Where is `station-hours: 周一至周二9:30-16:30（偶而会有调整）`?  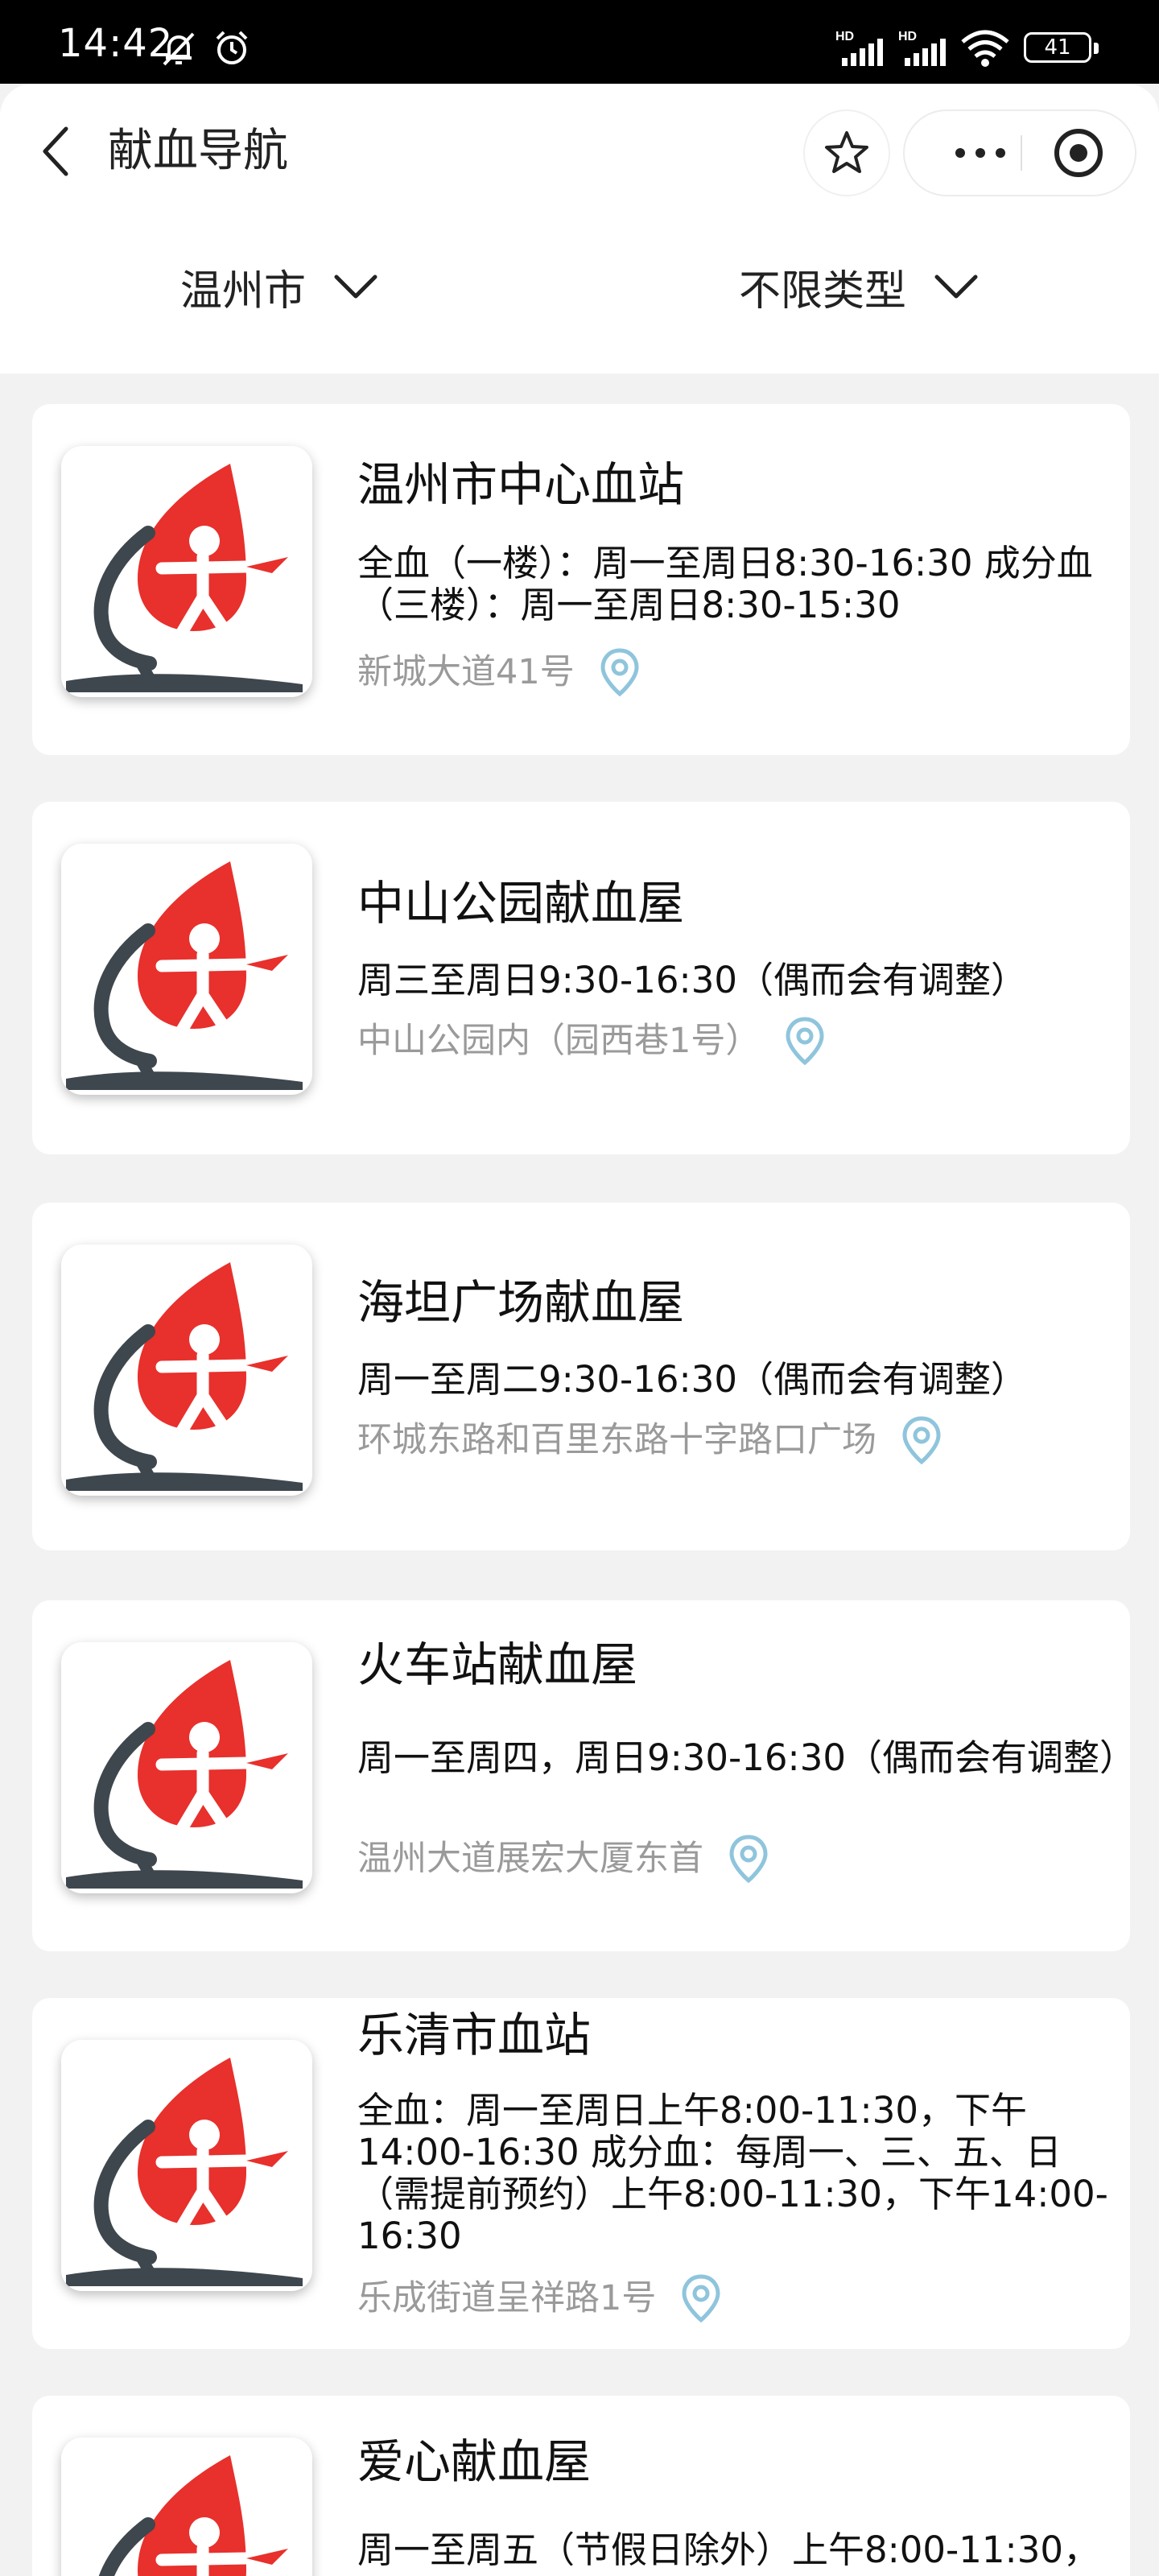 station-hours: 周一至周二9:30-16:30（偶而会有调整） is located at coordinates (692, 1379).